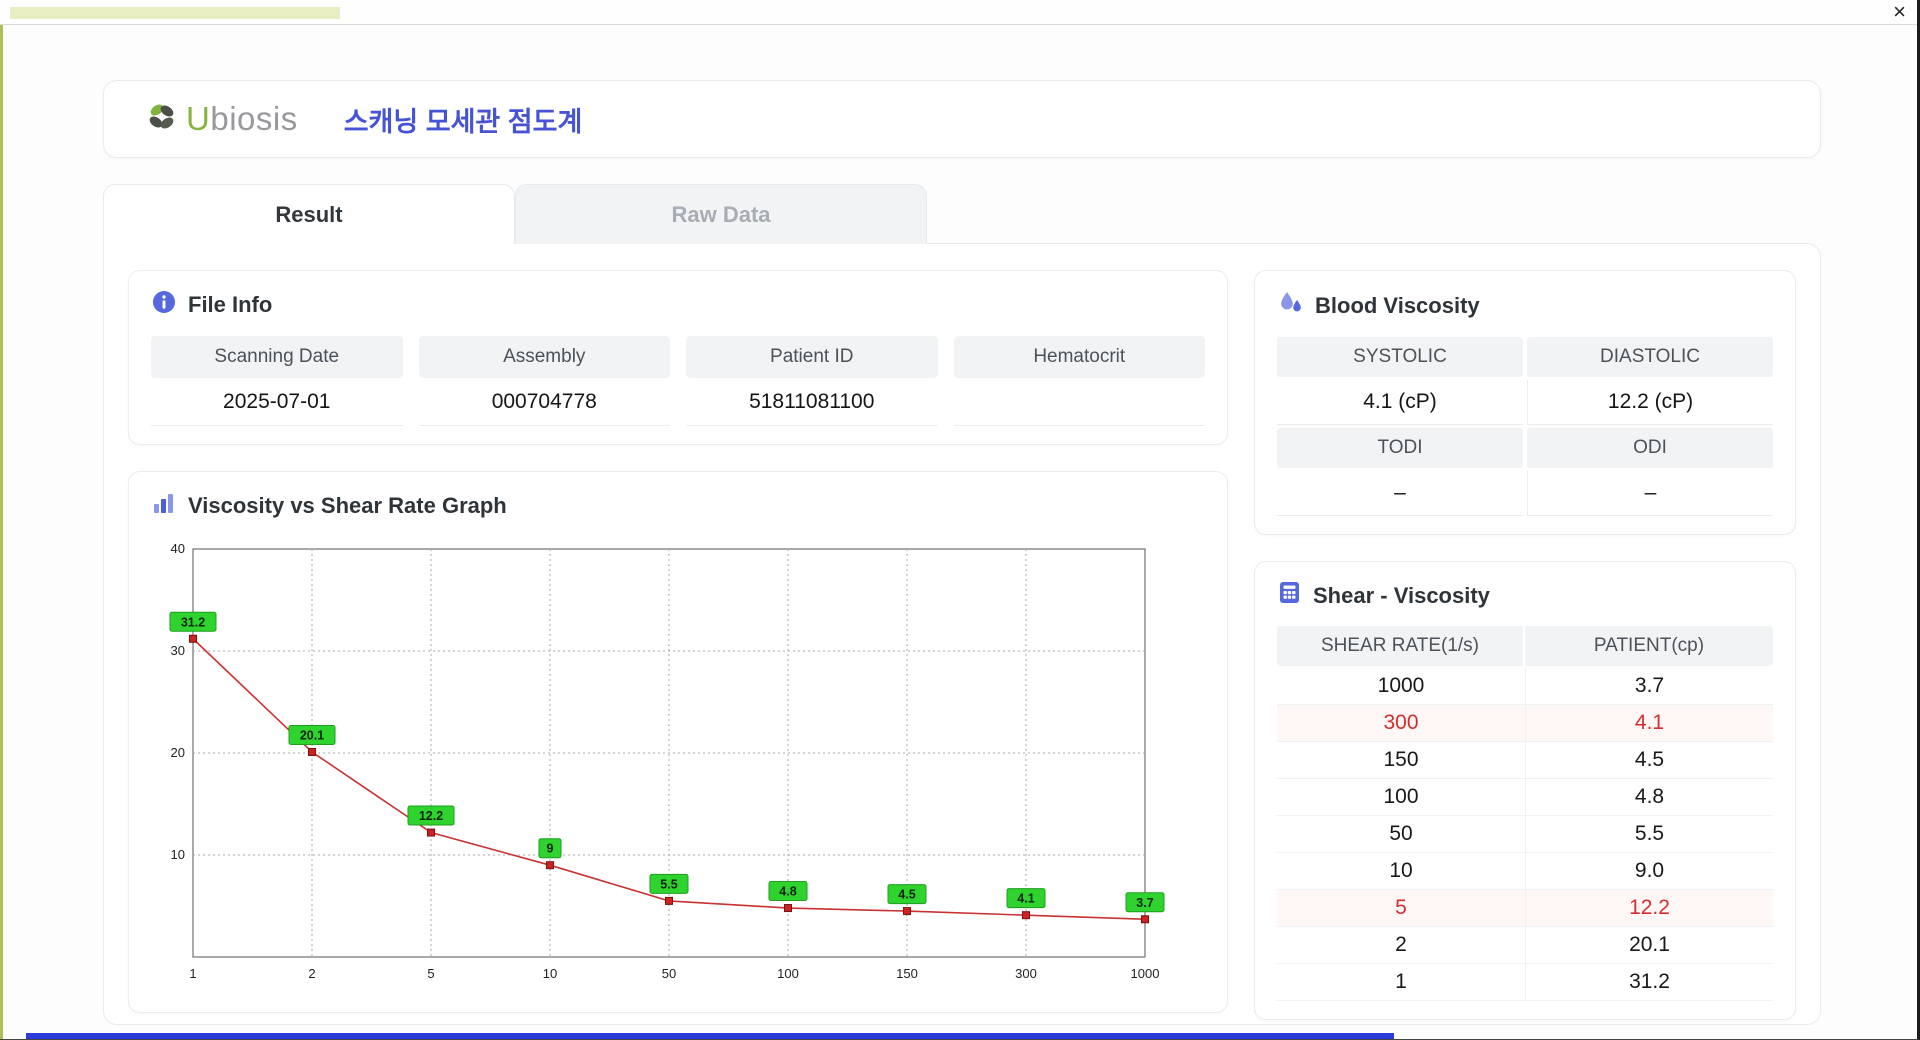 The width and height of the screenshot is (1920, 1040). Describe the element at coordinates (1649, 723) in the screenshot. I see `shear-table-patient-cell: 4.1` at that location.